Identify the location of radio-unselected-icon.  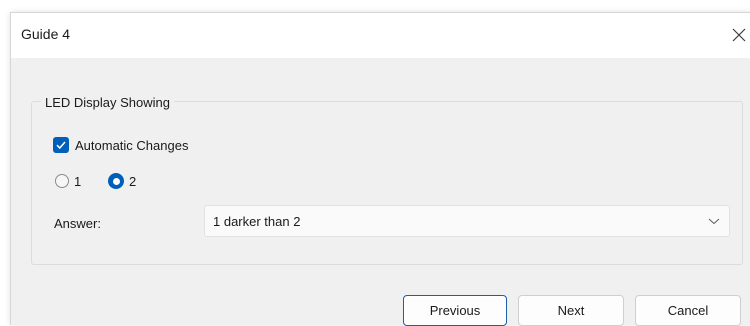
(62, 181).